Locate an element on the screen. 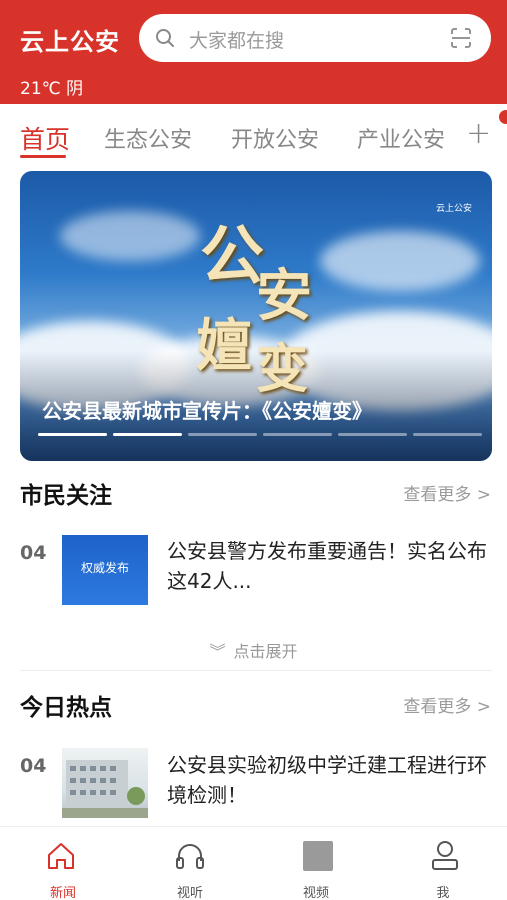  tab-industry: 产业公安 is located at coordinates (401, 138).